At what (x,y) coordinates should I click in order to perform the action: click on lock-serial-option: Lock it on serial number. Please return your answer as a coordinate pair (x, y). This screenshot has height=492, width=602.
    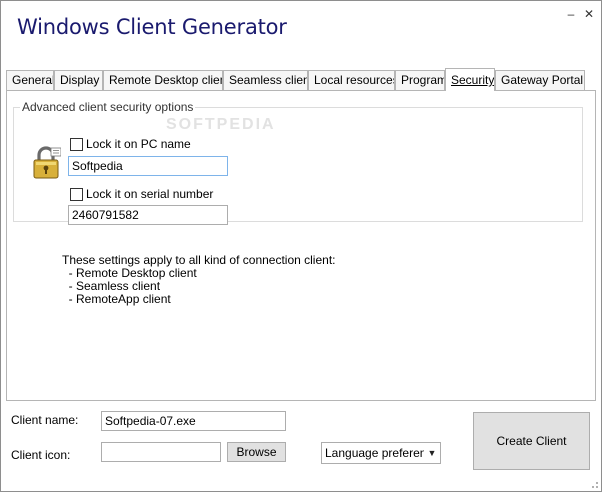
    Looking at the image, I should click on (141, 194).